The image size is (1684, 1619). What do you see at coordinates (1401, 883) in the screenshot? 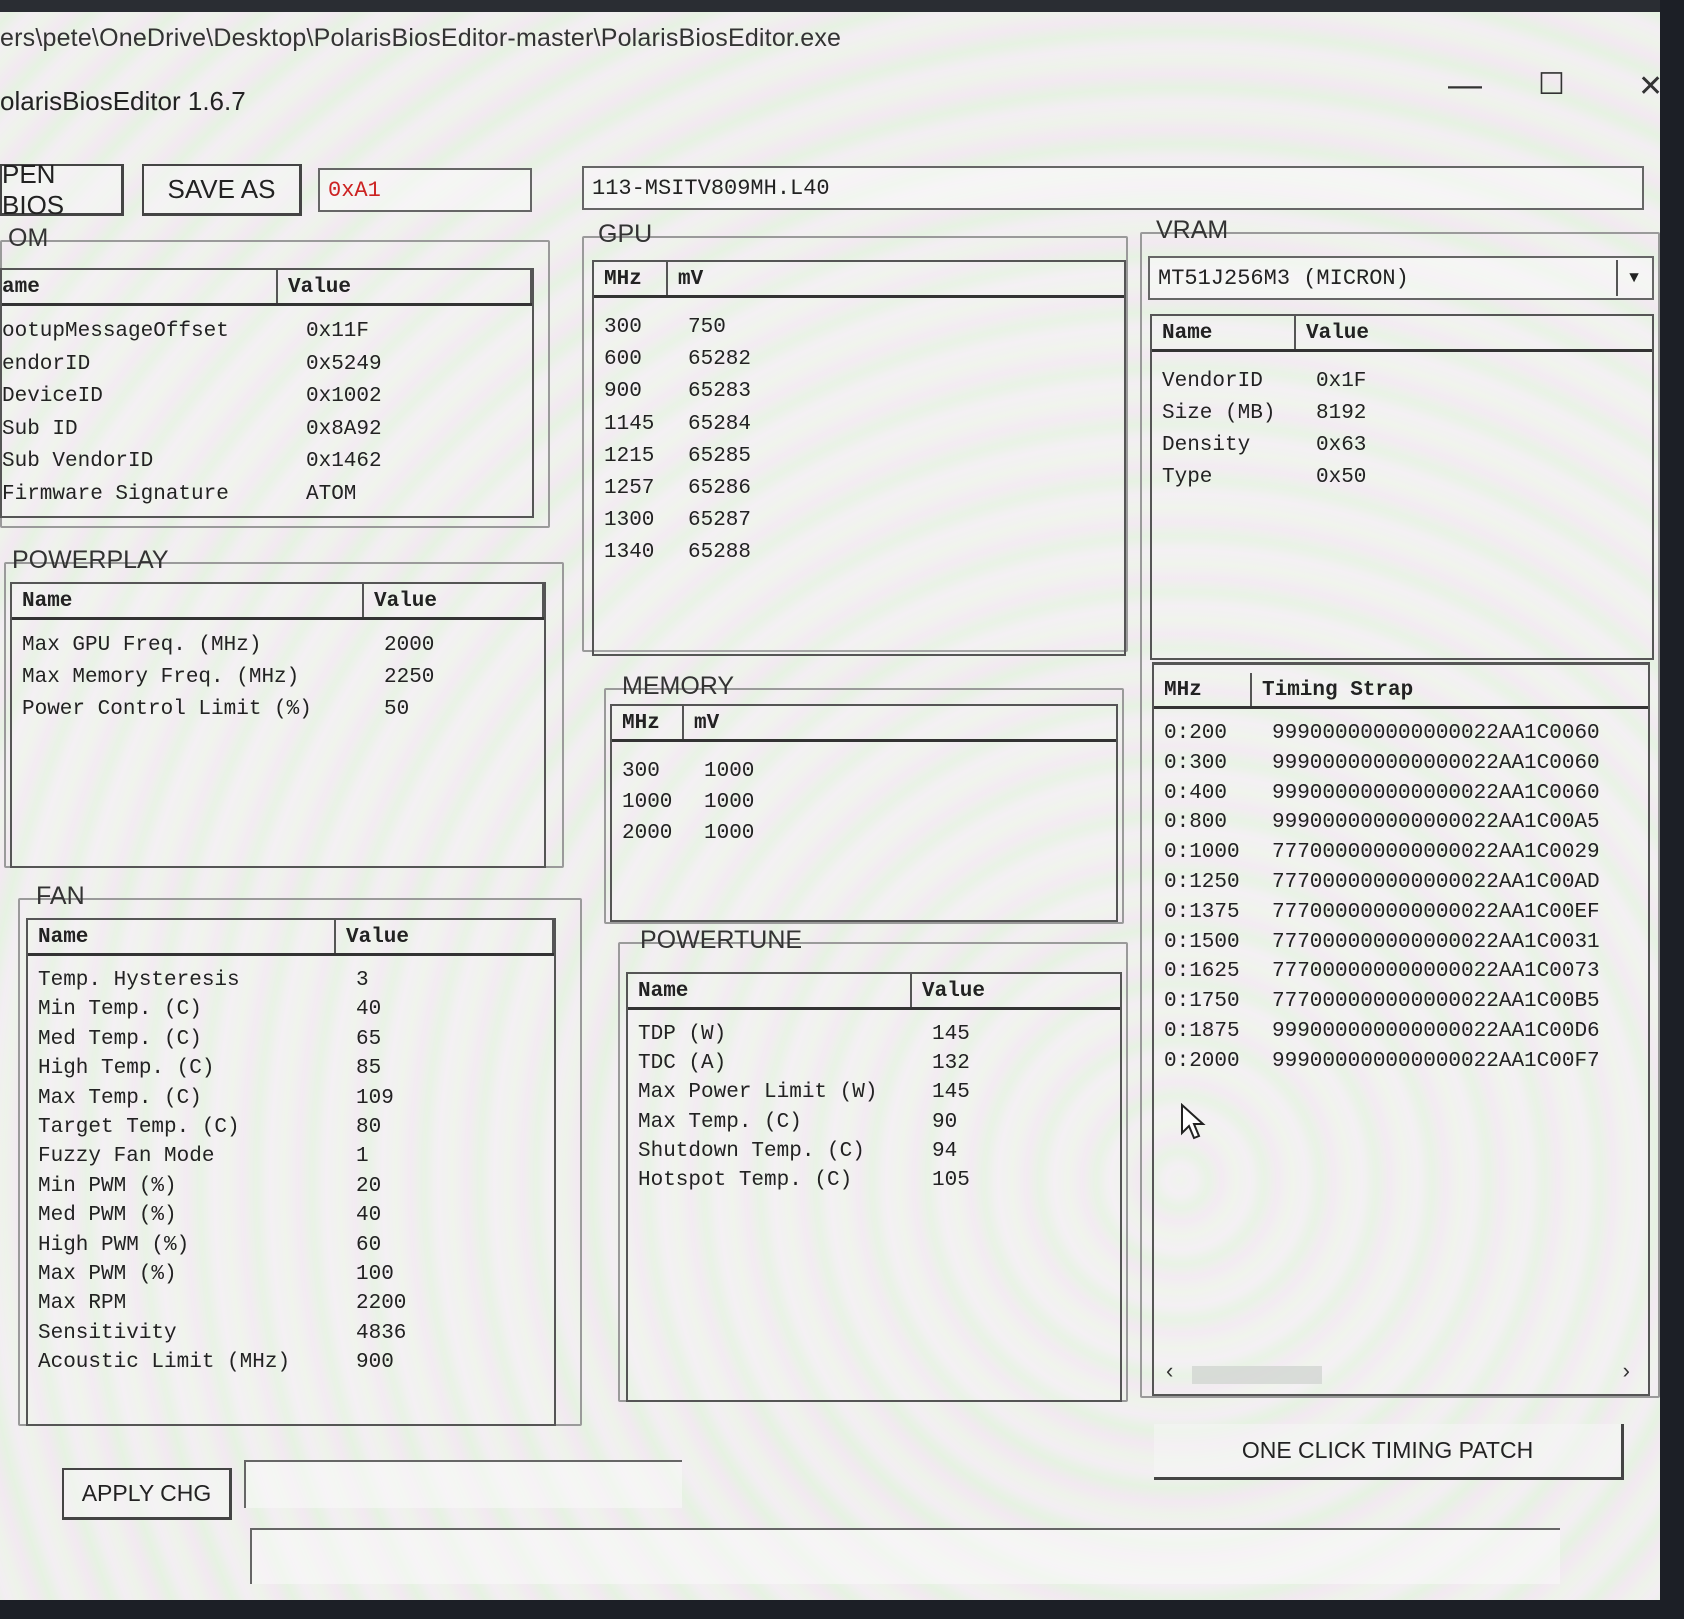
I see `table-row: 0:1250 777000000000000022AA1C00AD` at bounding box center [1401, 883].